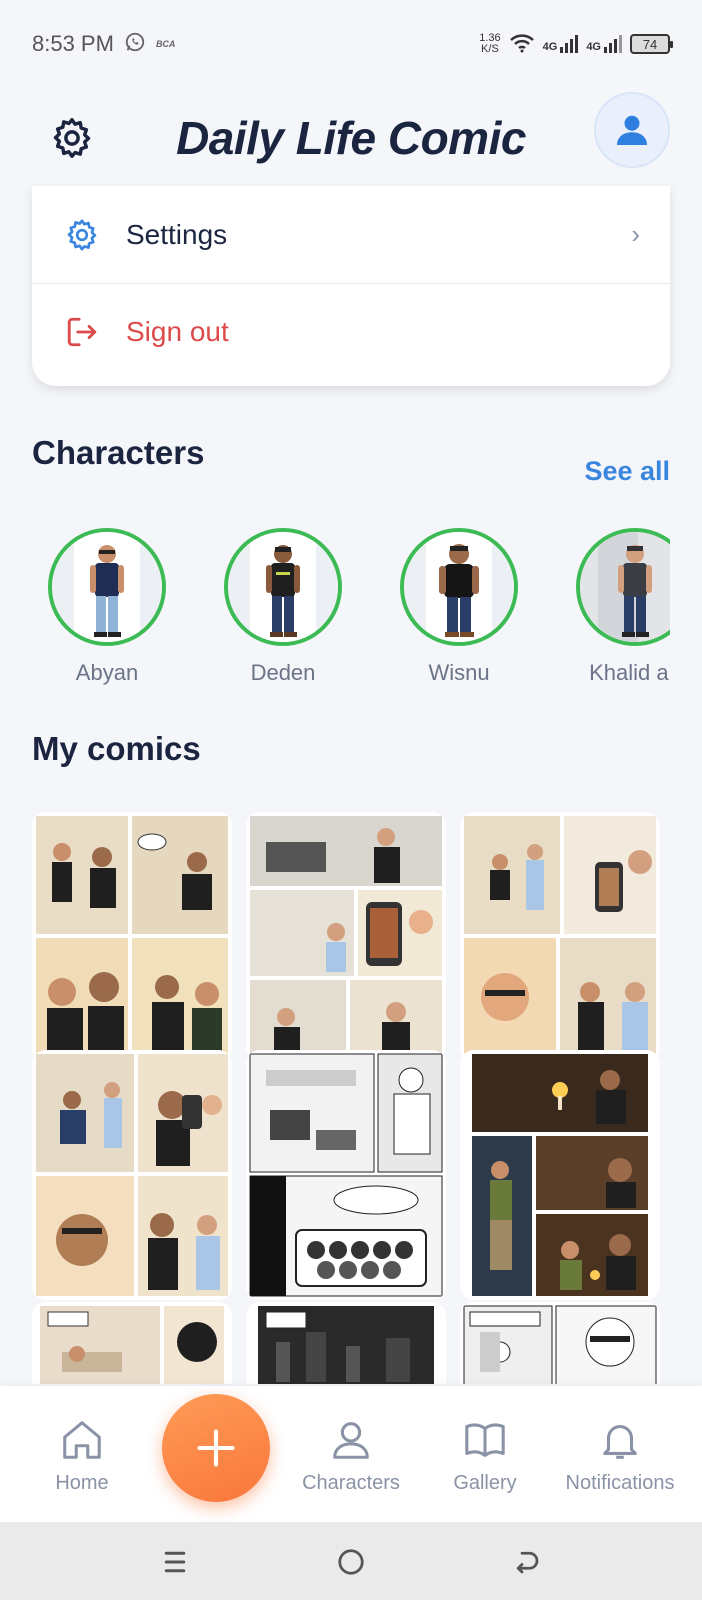 The width and height of the screenshot is (702, 1600). What do you see at coordinates (627, 471) in the screenshot?
I see `see-all-link: See all` at bounding box center [627, 471].